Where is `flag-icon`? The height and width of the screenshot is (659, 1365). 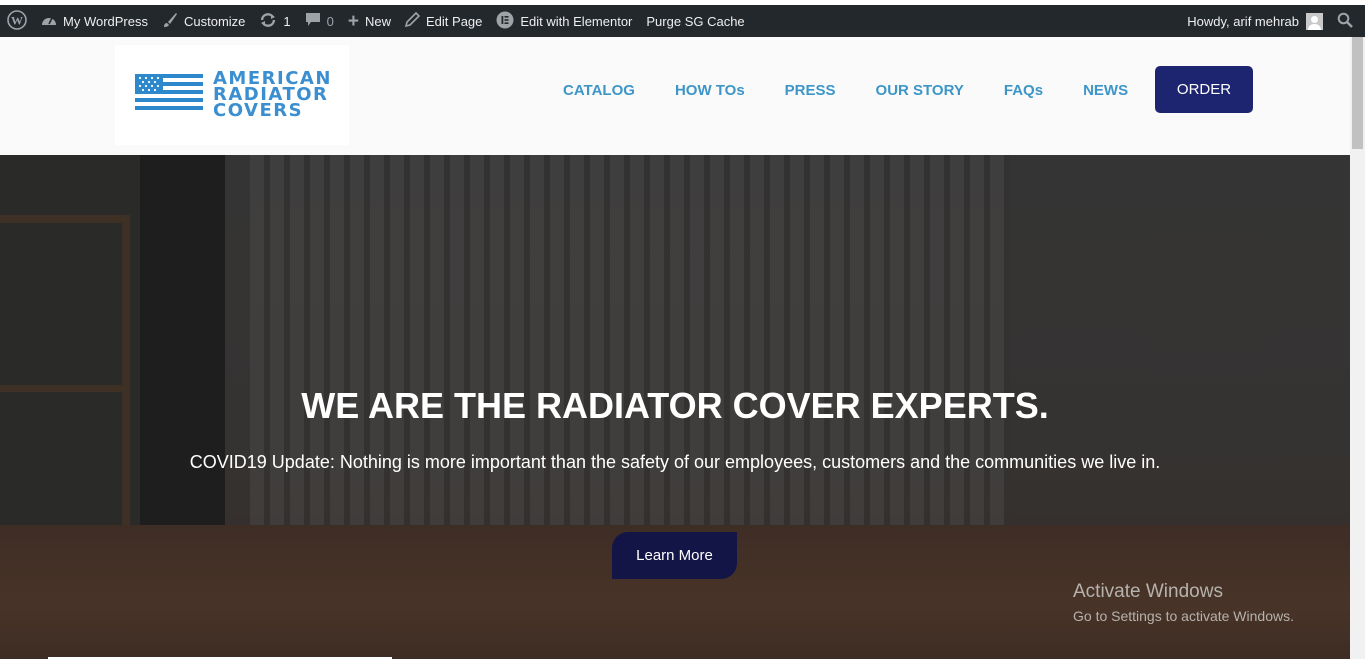
flag-icon is located at coordinates (169, 95).